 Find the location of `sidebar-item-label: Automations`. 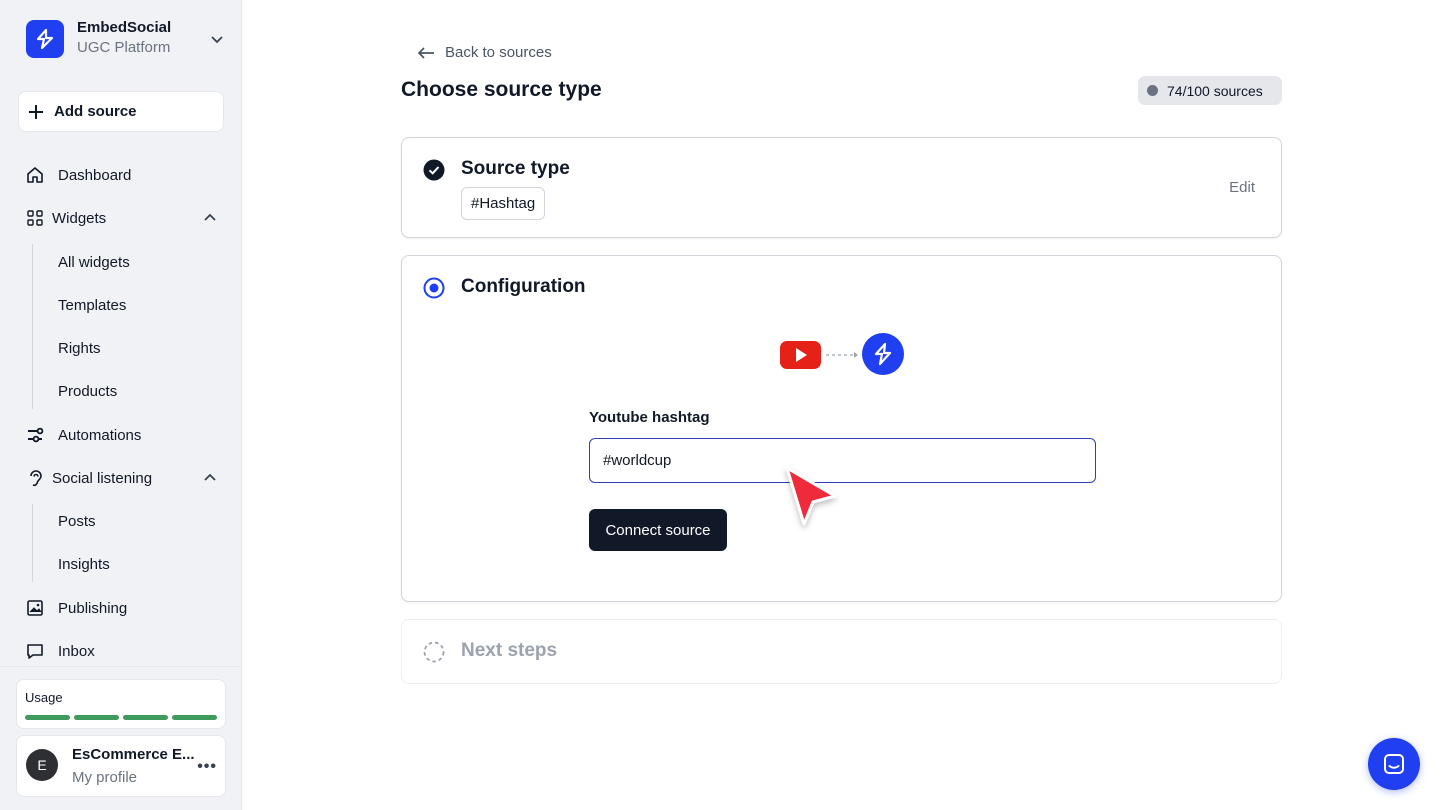

sidebar-item-label: Automations is located at coordinates (100, 435).